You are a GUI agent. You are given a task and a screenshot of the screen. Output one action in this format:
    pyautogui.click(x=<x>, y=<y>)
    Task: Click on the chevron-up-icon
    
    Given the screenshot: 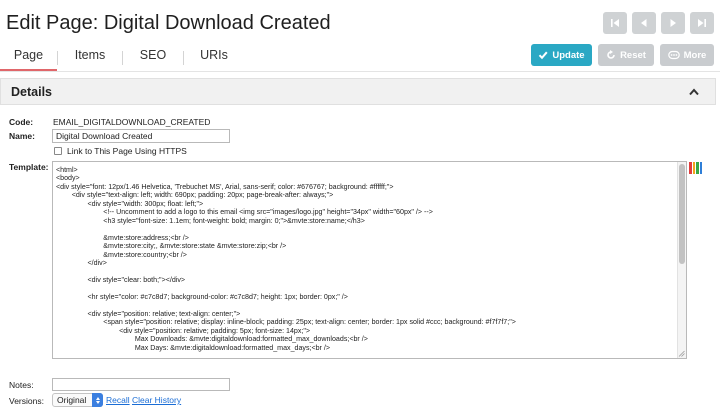 What is the action you would take?
    pyautogui.click(x=694, y=92)
    